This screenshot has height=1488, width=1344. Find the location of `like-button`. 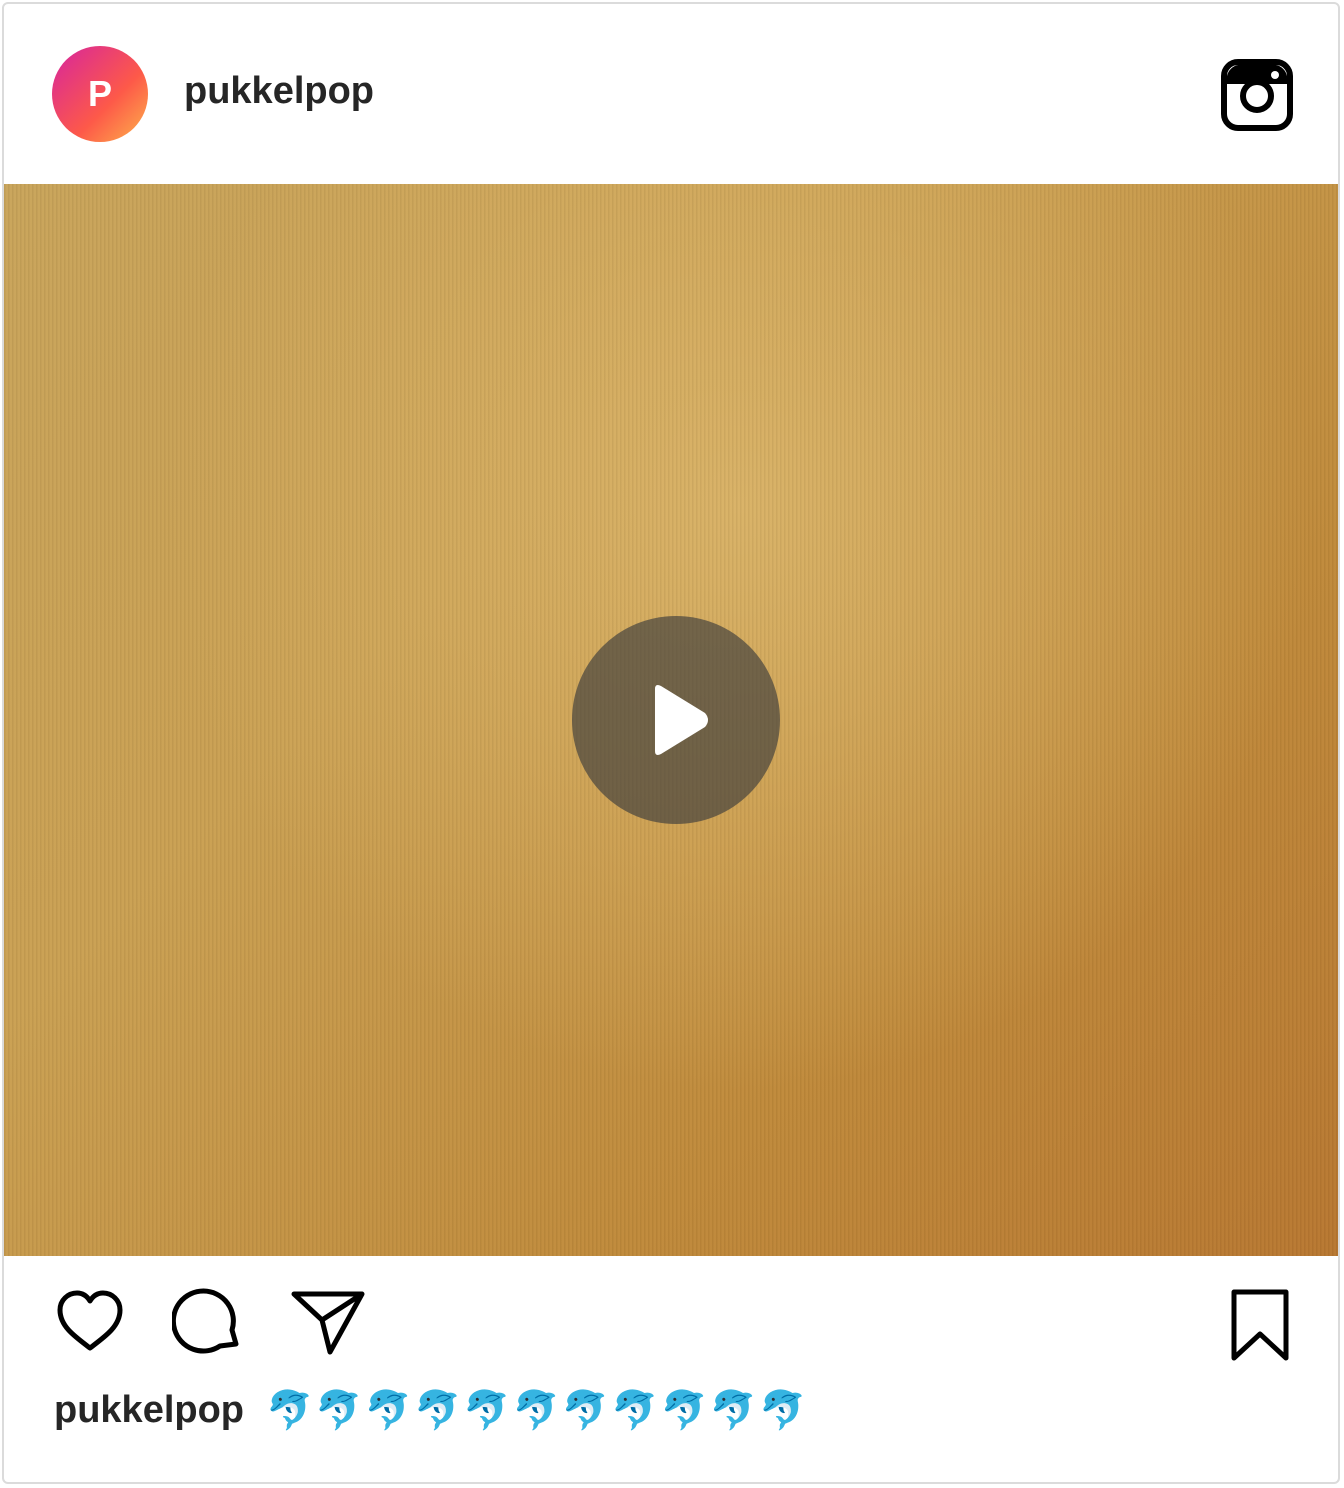

like-button is located at coordinates (90, 1322).